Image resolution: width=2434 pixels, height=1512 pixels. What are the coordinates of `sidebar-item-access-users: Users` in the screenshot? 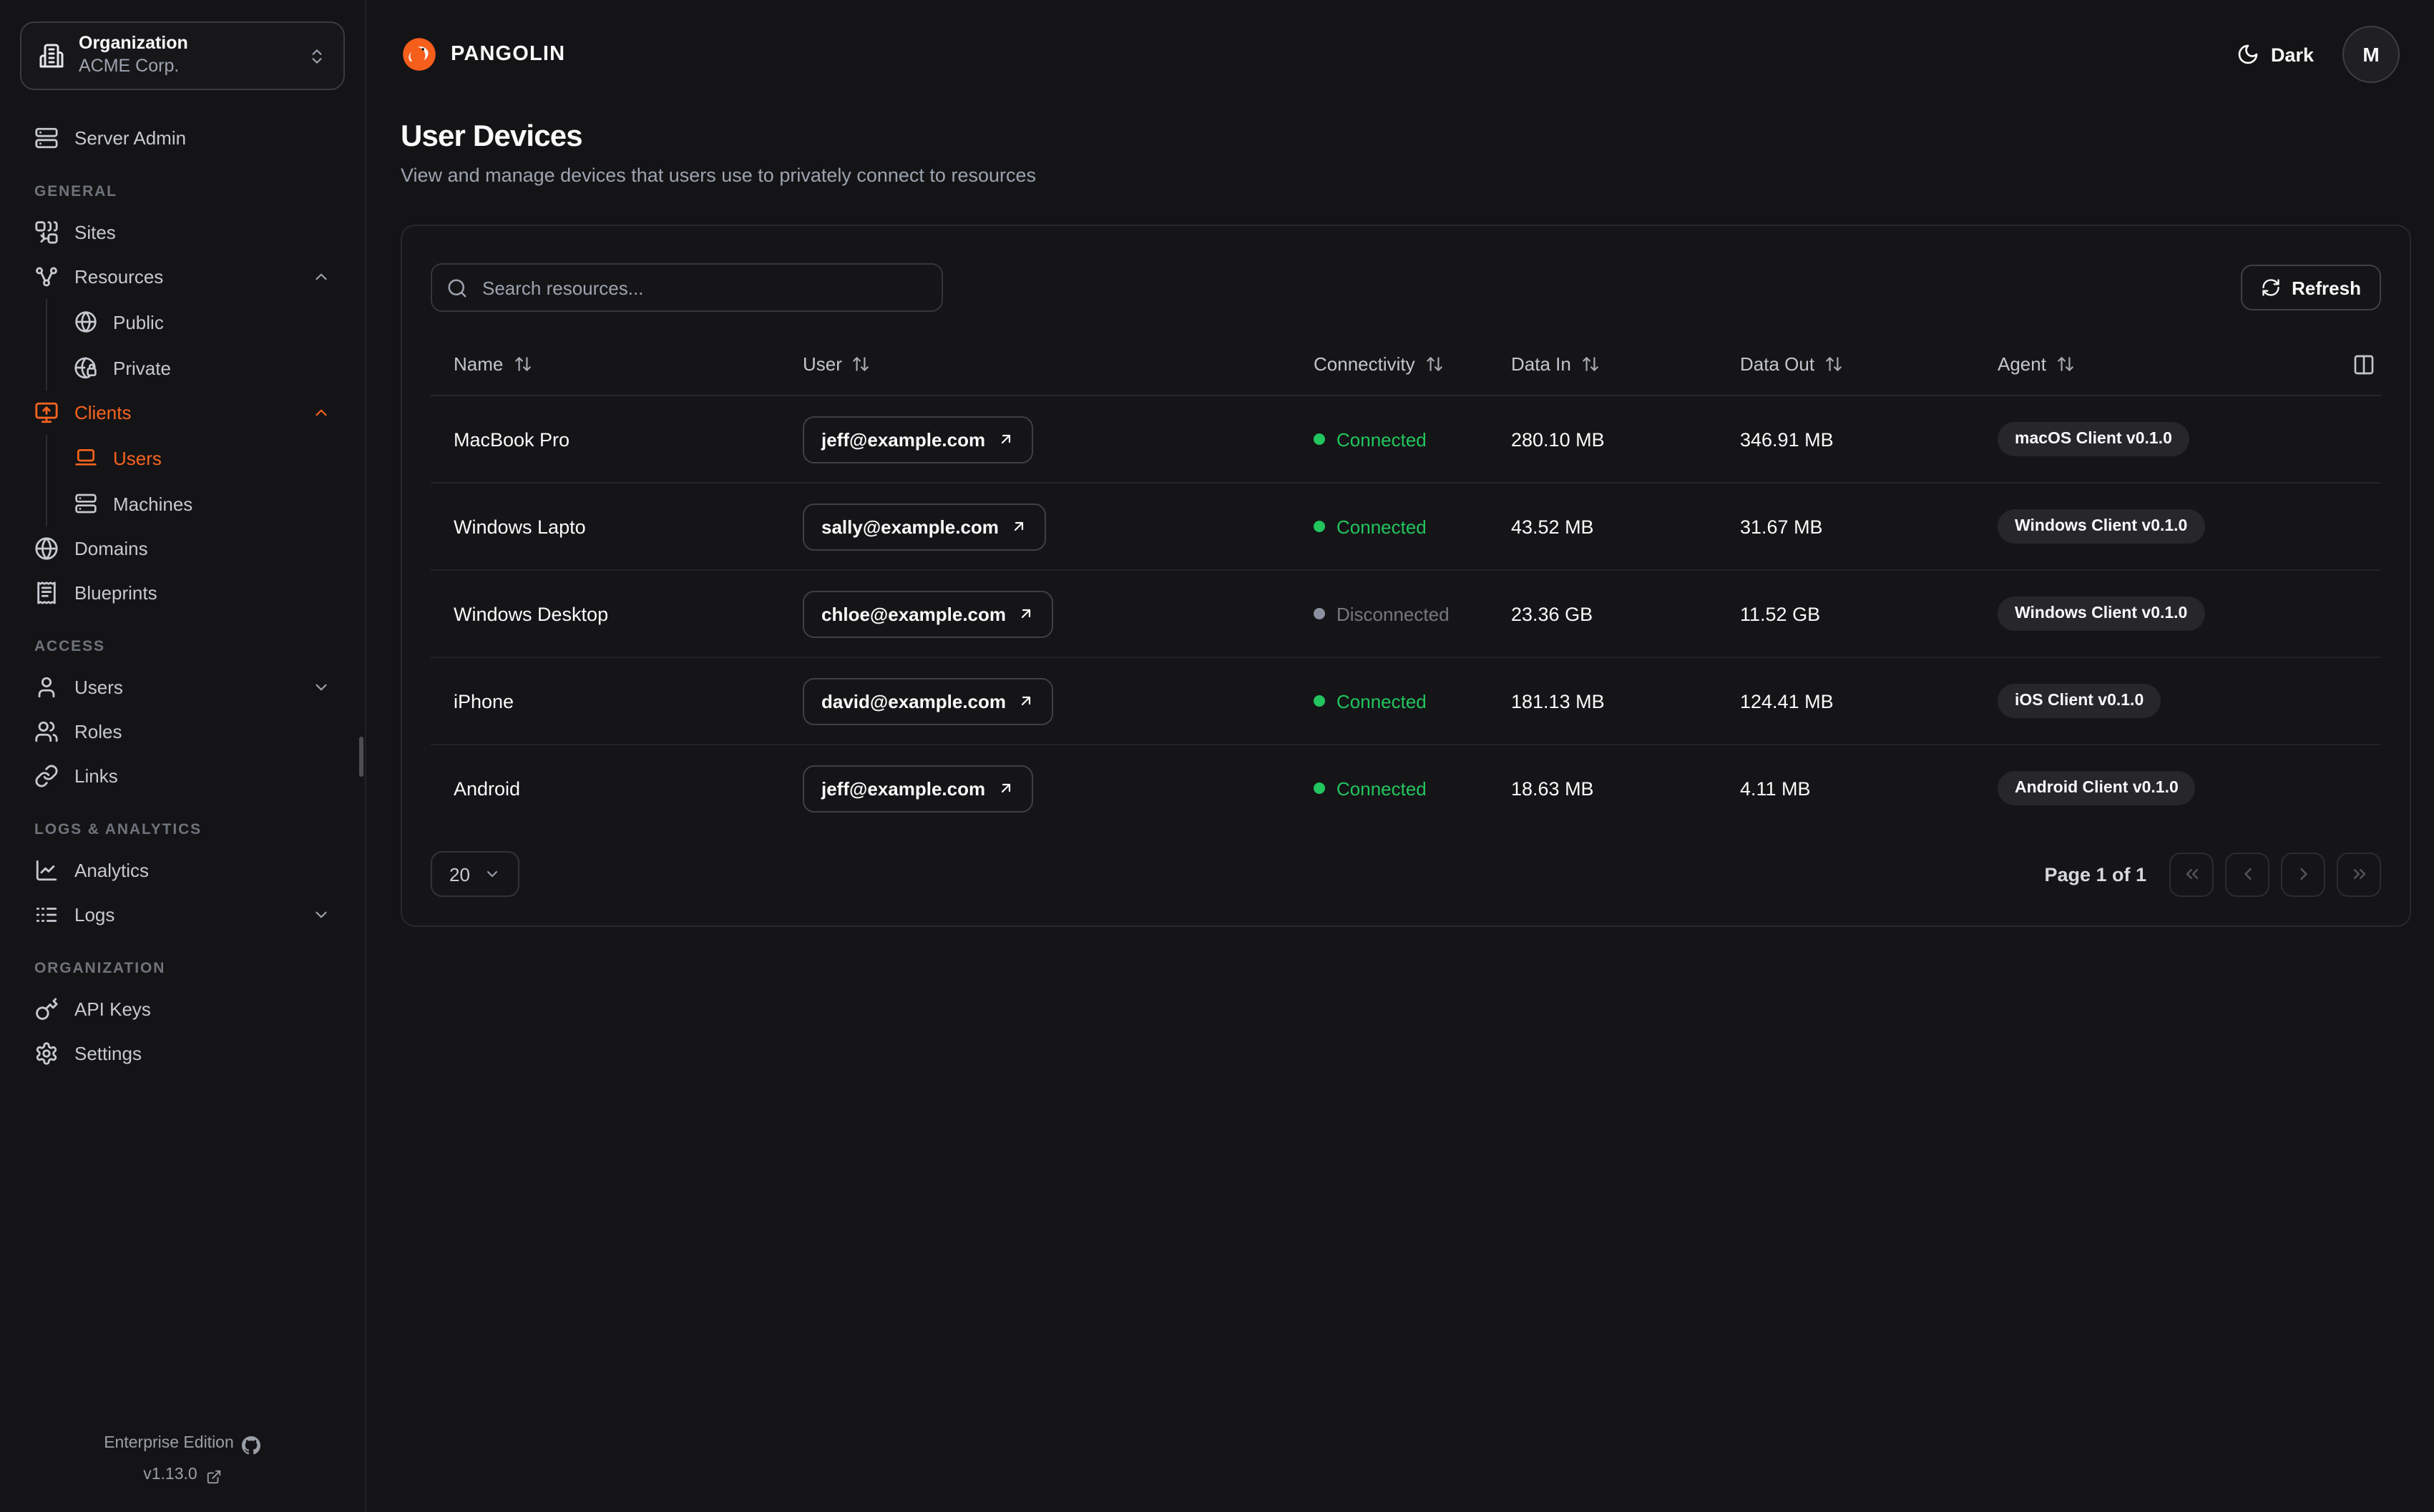 It's located at (182, 687).